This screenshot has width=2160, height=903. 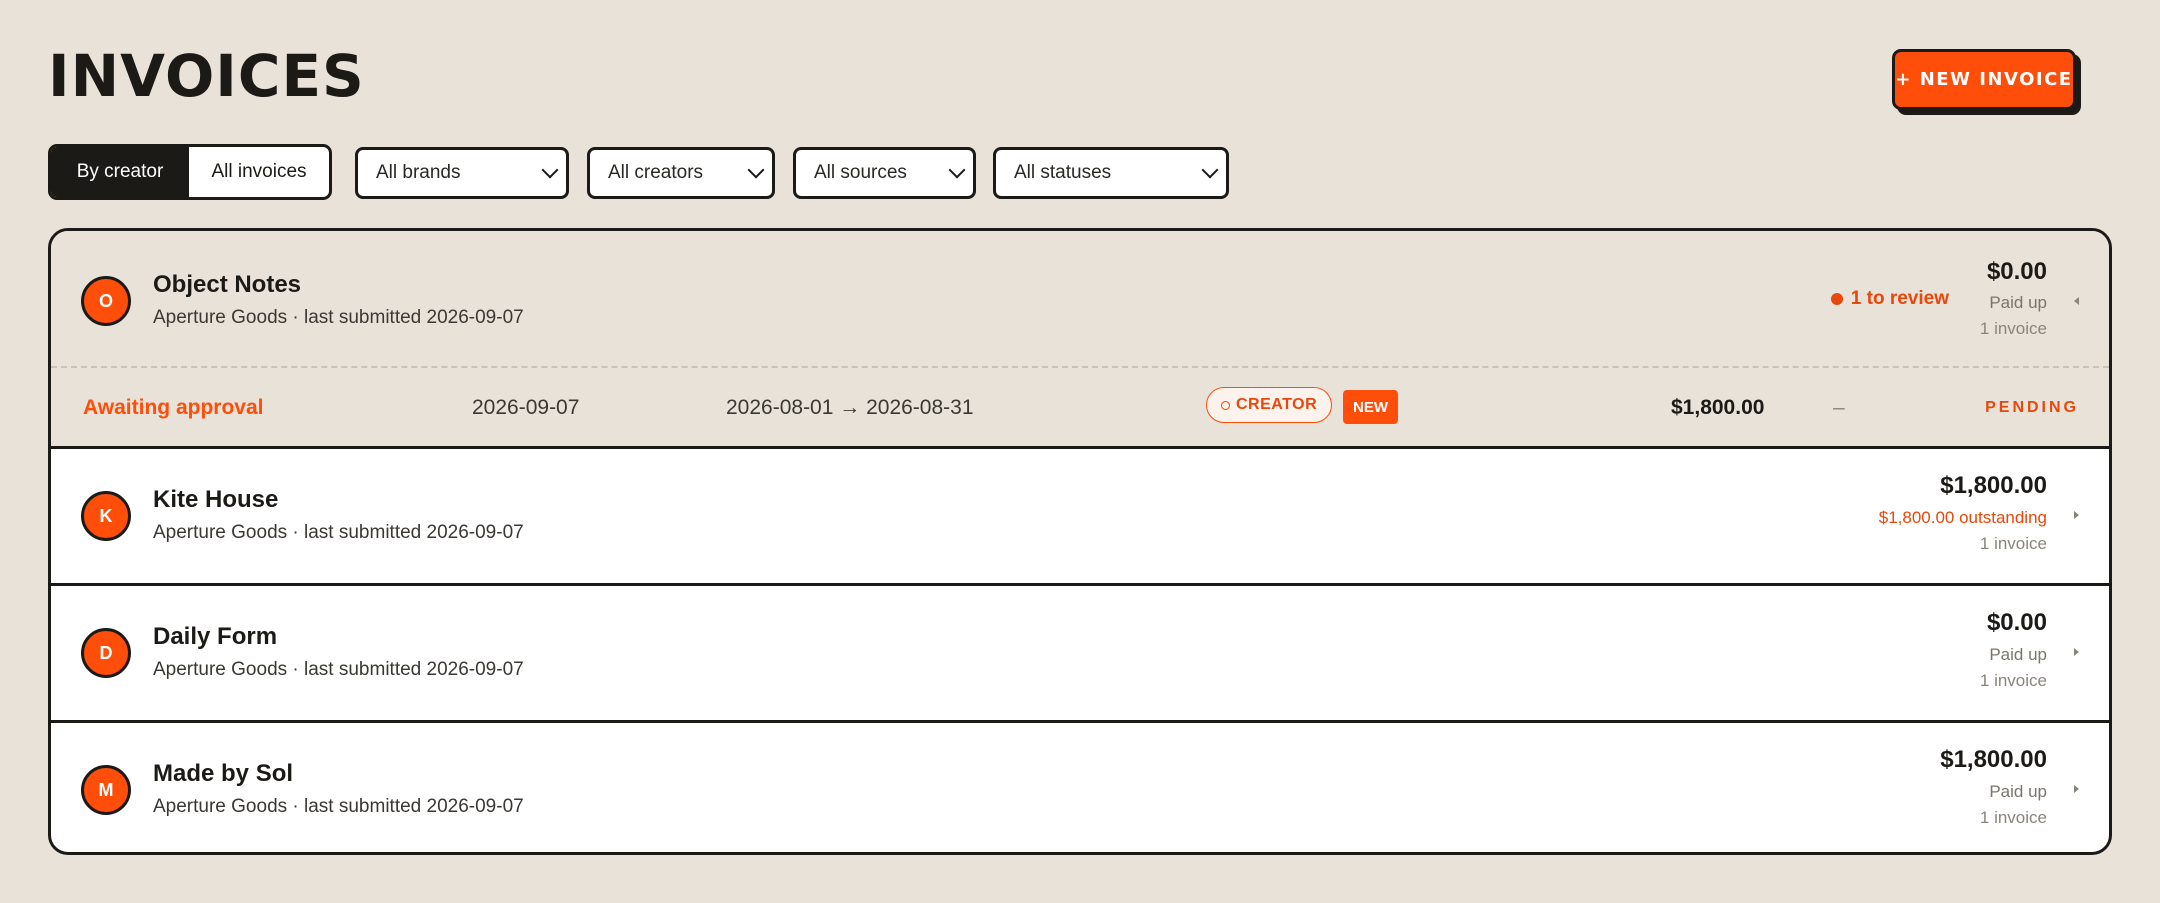 What do you see at coordinates (656, 172) in the screenshot?
I see `creators-select-value: All creators` at bounding box center [656, 172].